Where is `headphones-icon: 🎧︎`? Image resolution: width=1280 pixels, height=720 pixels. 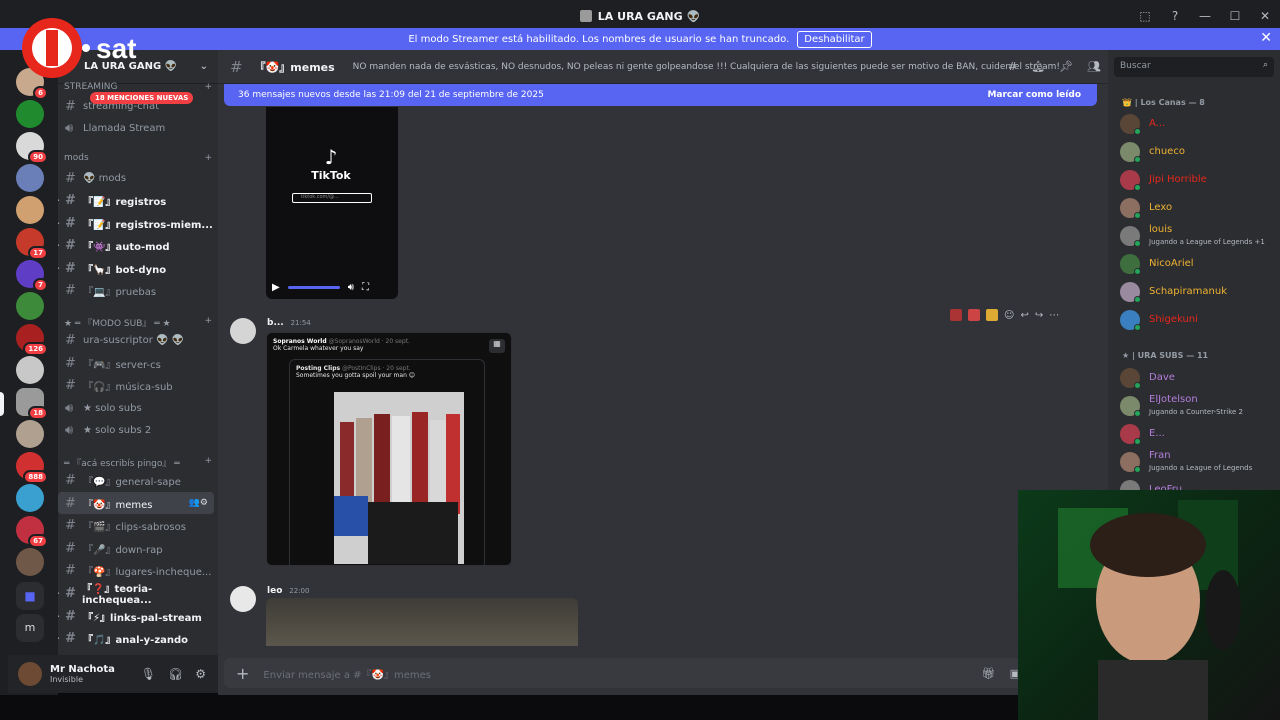 headphones-icon: 🎧︎ is located at coordinates (175, 674).